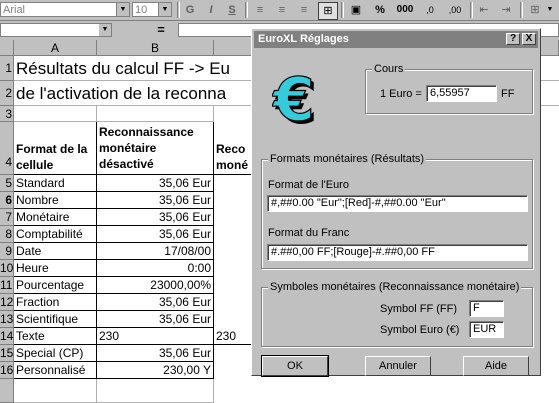 This screenshot has height=403, width=559. What do you see at coordinates (308, 185) in the screenshot?
I see `euro-format-label: Format de l'Euro` at bounding box center [308, 185].